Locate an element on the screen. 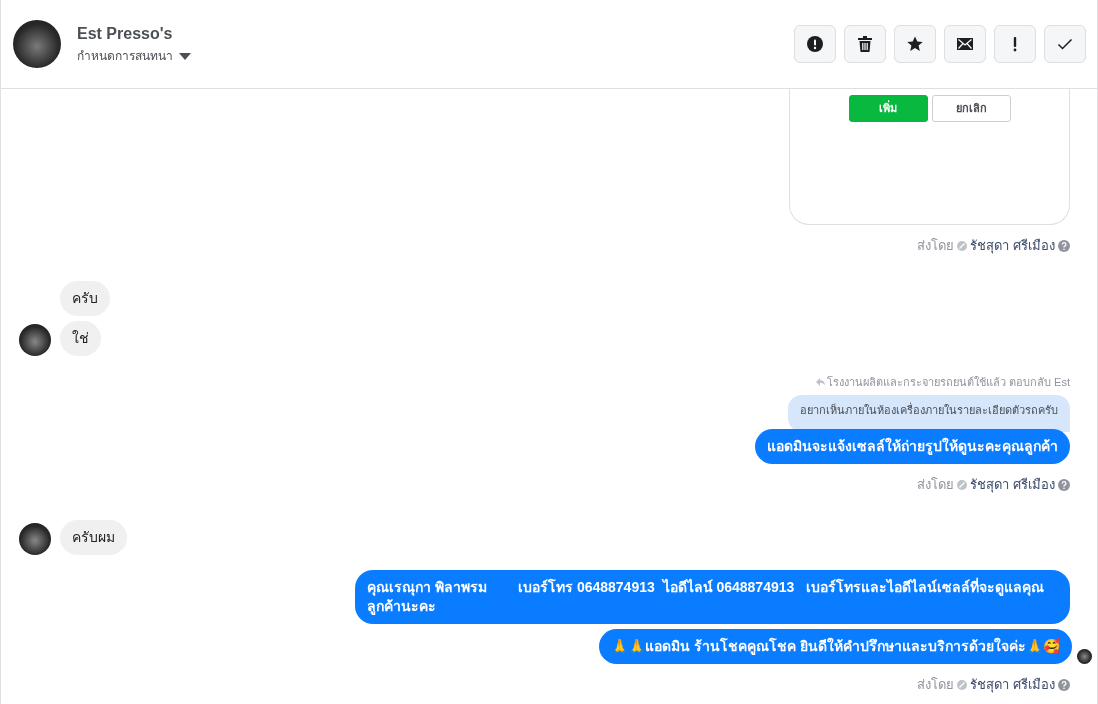 This screenshot has height=704, width=1098. check-button is located at coordinates (1065, 44).